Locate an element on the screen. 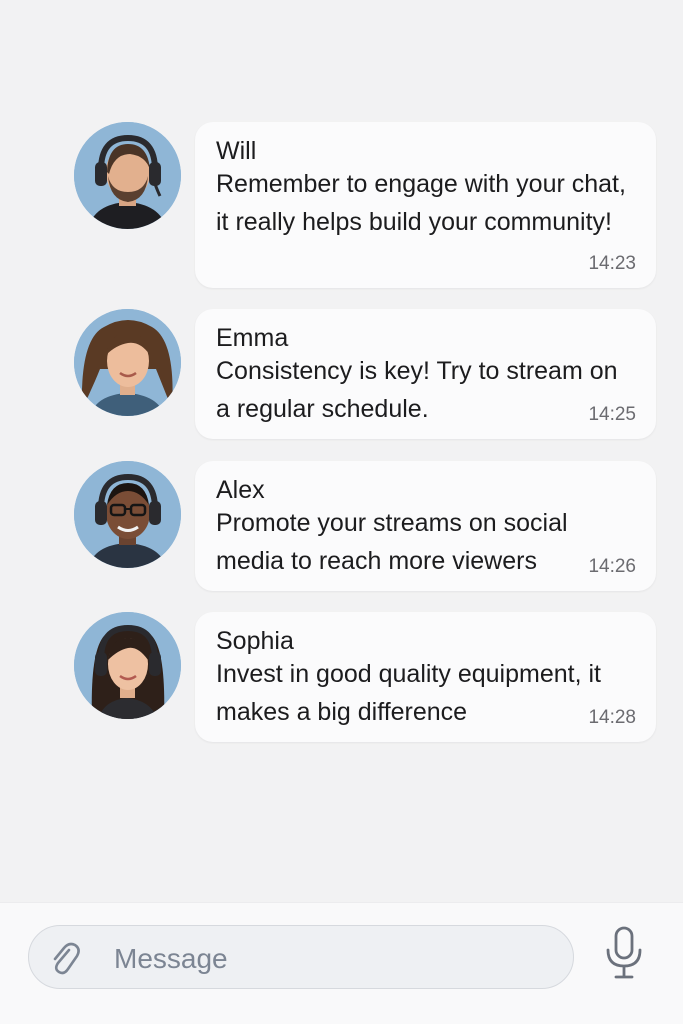  message-composer: Message is located at coordinates (341, 963).